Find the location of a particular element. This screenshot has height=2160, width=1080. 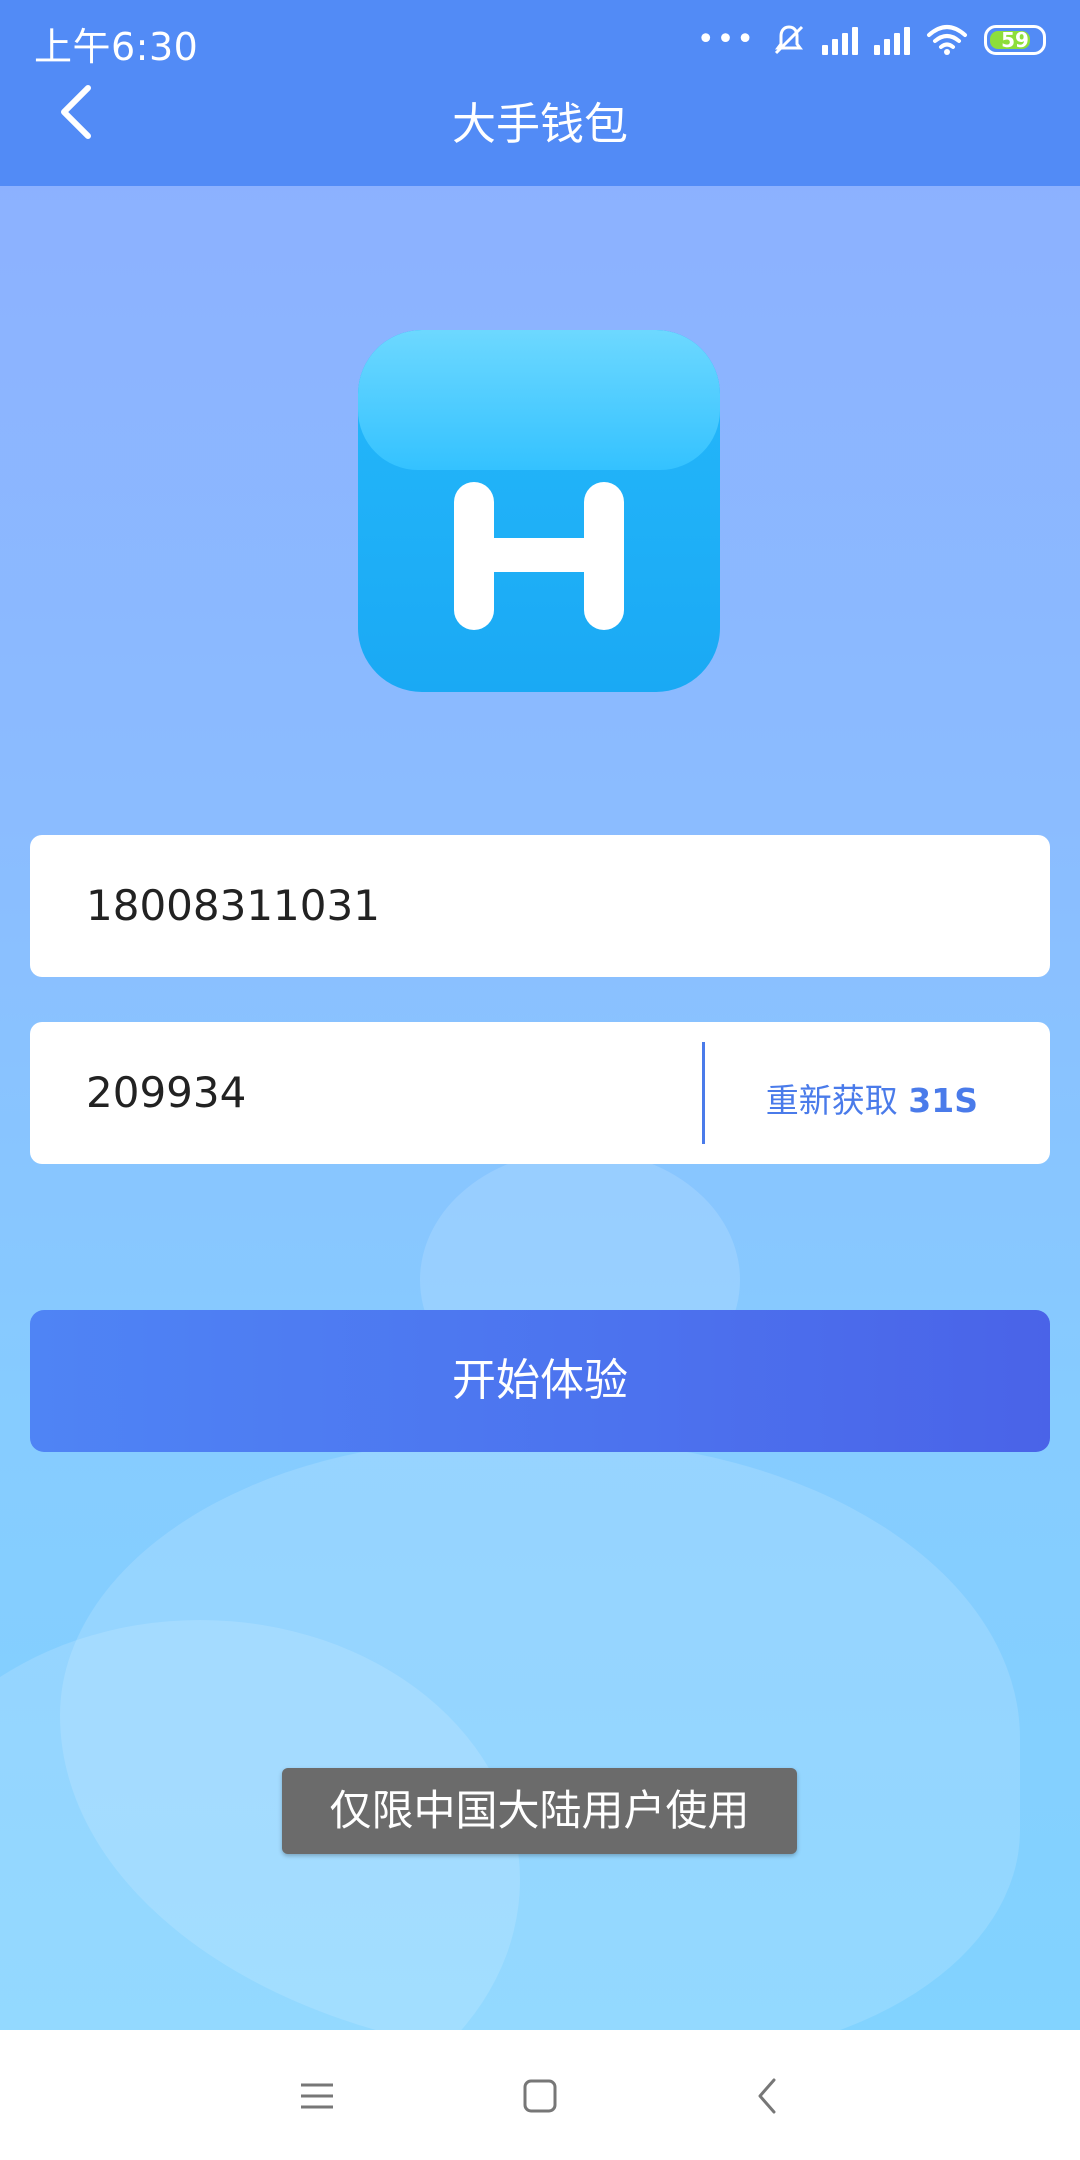

status-icons: ••• 59 is located at coordinates (871, 40).